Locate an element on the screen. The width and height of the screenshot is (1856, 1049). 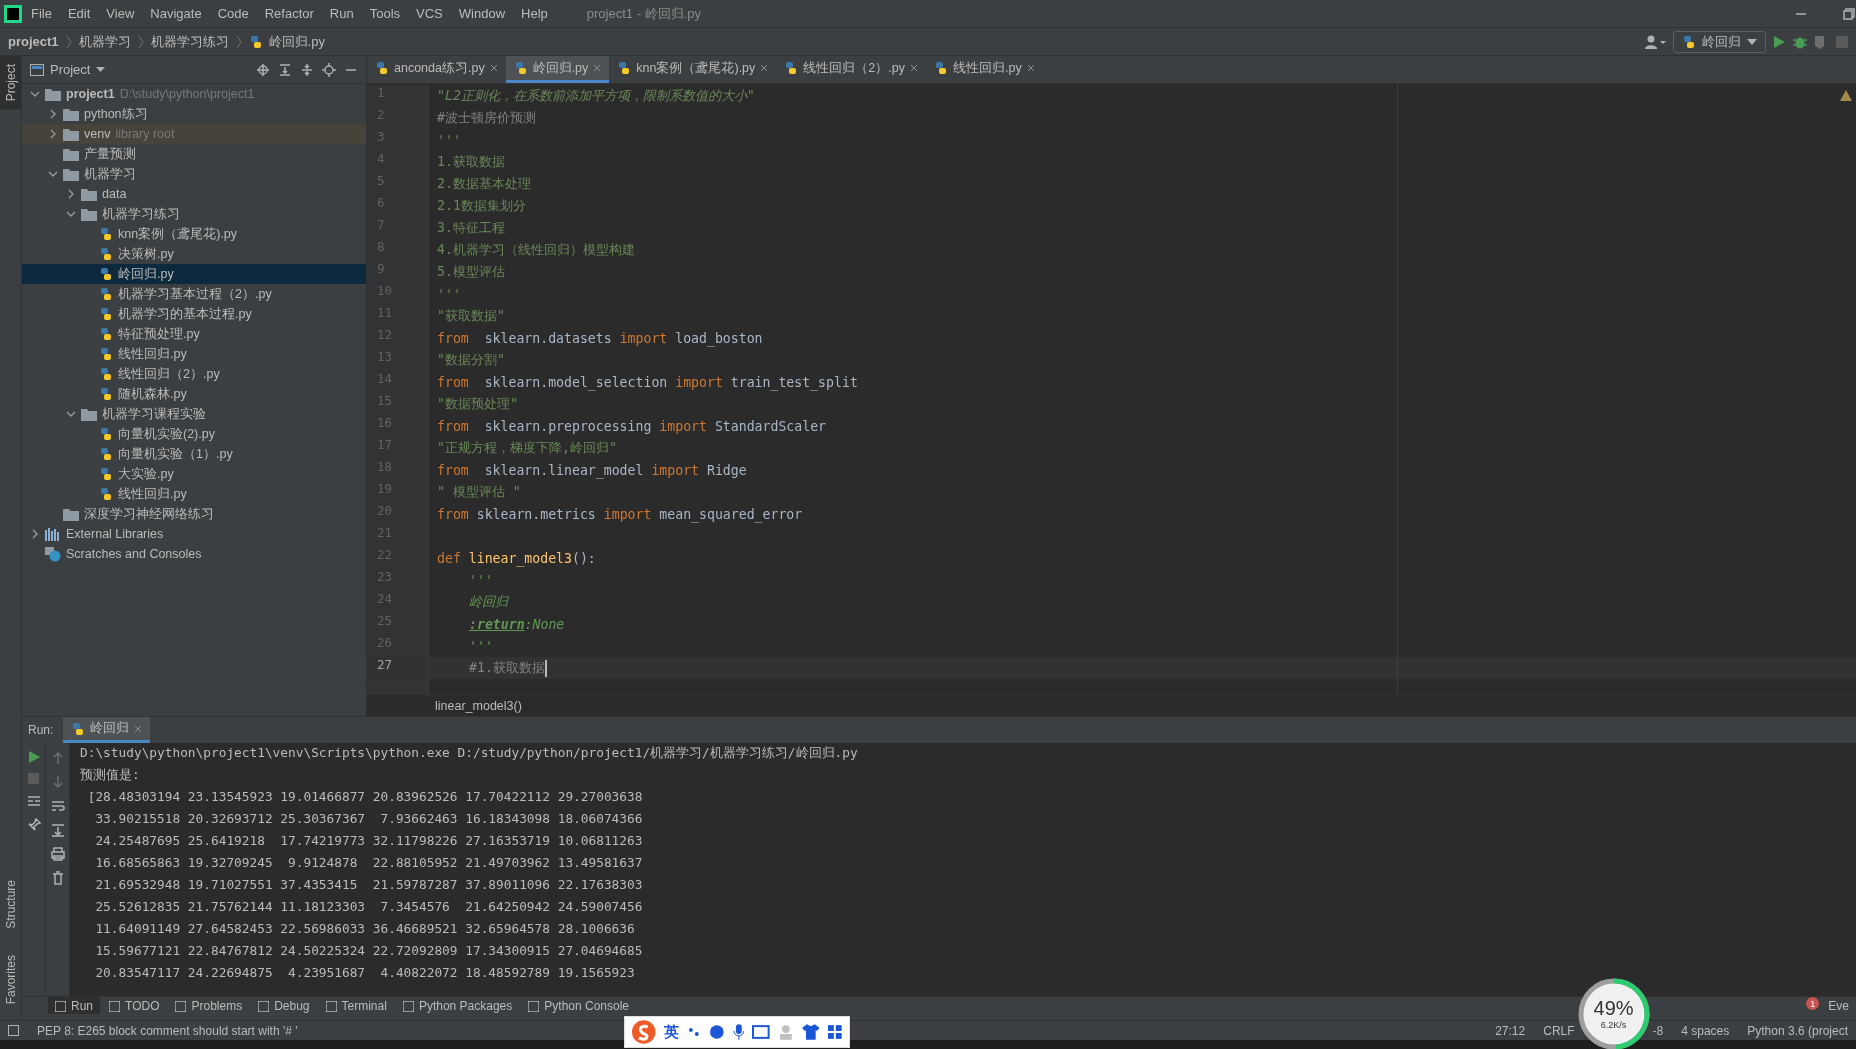
code-breadcrumb: linear_model3() is located at coordinates (478, 705).